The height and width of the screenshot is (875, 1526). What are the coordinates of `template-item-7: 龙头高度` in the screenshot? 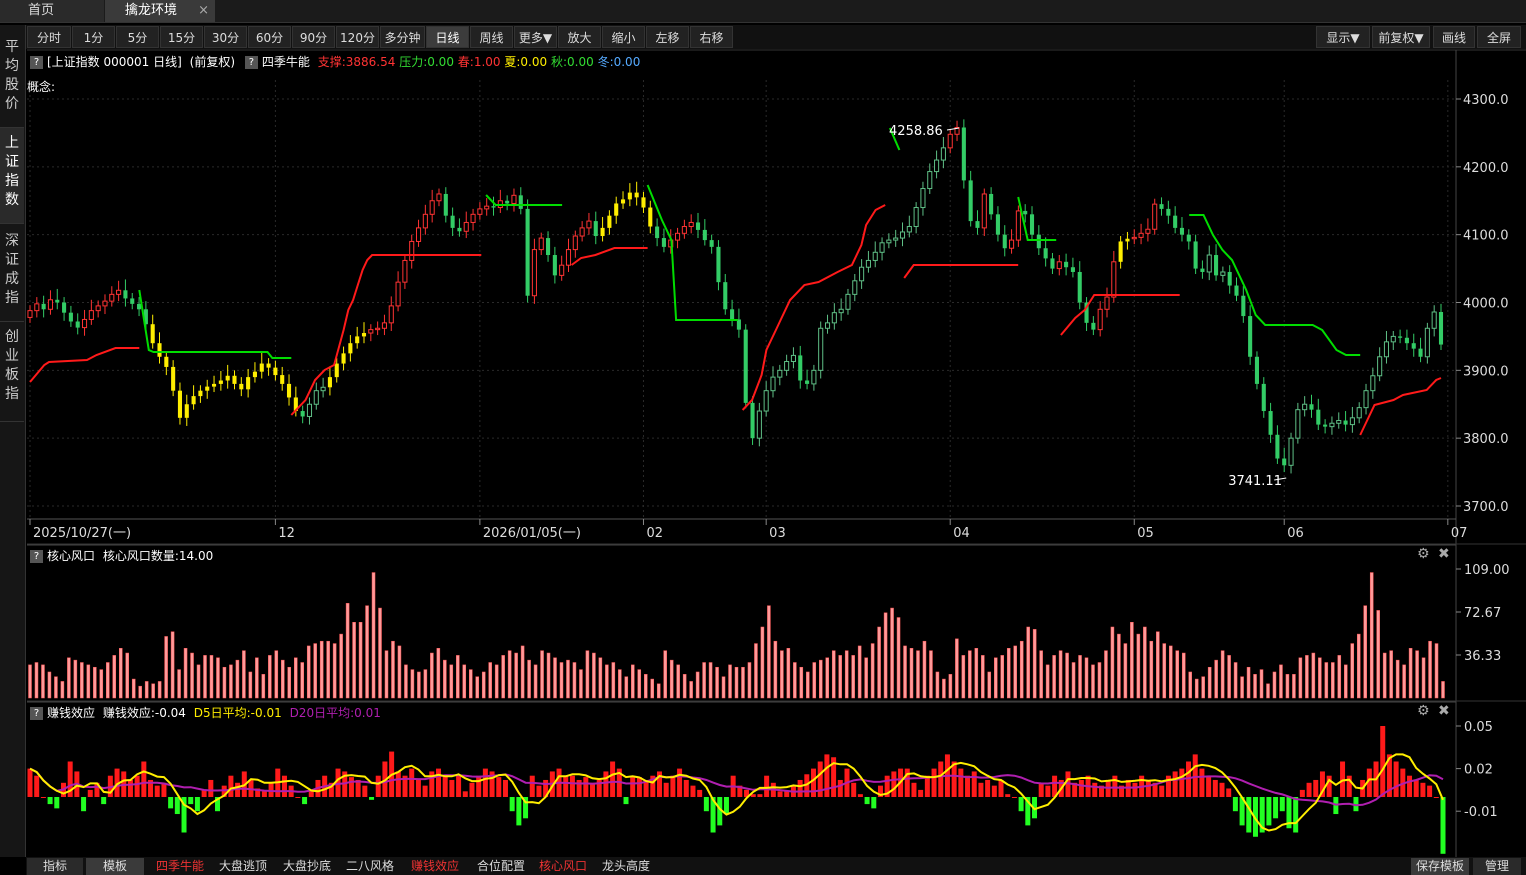 It's located at (626, 866).